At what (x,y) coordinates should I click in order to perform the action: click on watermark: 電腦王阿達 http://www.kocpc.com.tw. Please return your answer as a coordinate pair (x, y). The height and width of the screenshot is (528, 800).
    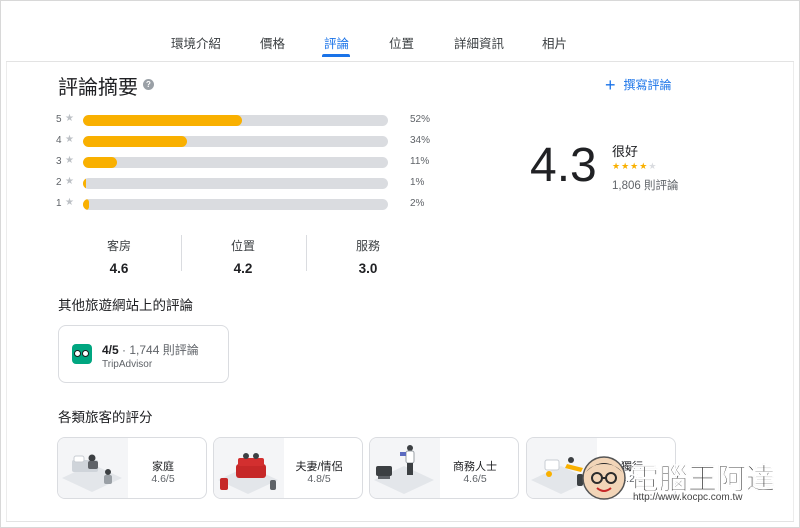
    Looking at the image, I should click on (680, 479).